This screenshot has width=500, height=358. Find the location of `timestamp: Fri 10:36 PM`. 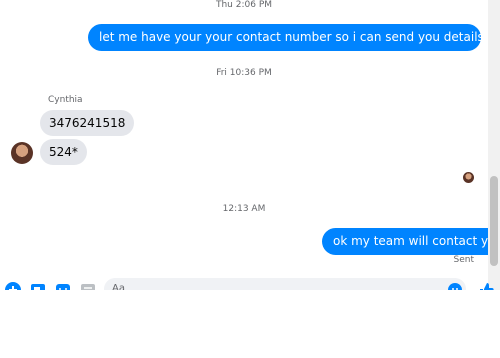

timestamp: Fri 10:36 PM is located at coordinates (244, 73).